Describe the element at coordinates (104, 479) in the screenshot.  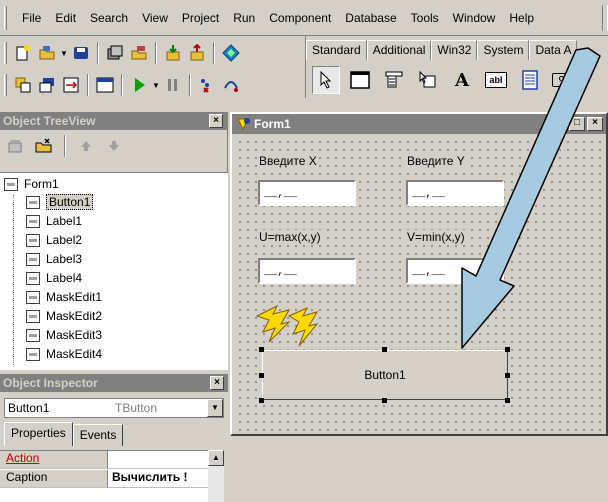
I see `property-row-caption: Caption Вычислить !` at that location.